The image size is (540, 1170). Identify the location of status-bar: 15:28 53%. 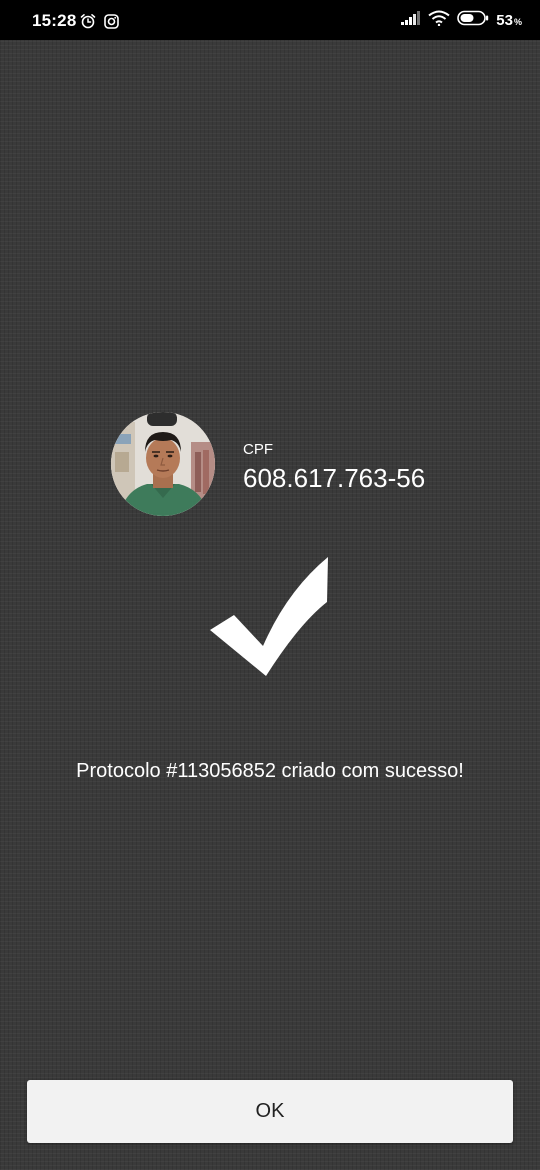
(270, 20).